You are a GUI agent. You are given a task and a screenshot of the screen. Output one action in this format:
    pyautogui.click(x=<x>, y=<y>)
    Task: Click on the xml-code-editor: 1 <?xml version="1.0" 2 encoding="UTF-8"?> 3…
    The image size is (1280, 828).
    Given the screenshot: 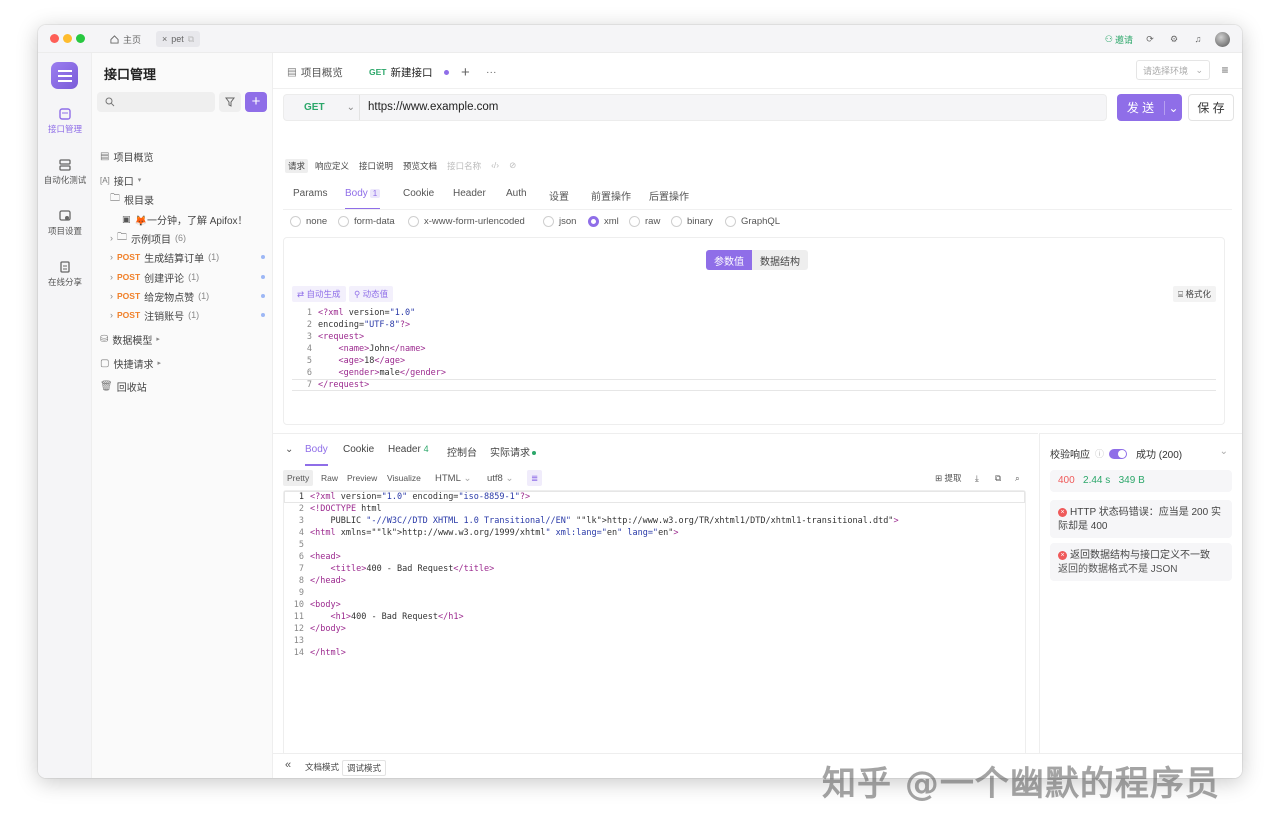 What is the action you would take?
    pyautogui.click(x=754, y=361)
    